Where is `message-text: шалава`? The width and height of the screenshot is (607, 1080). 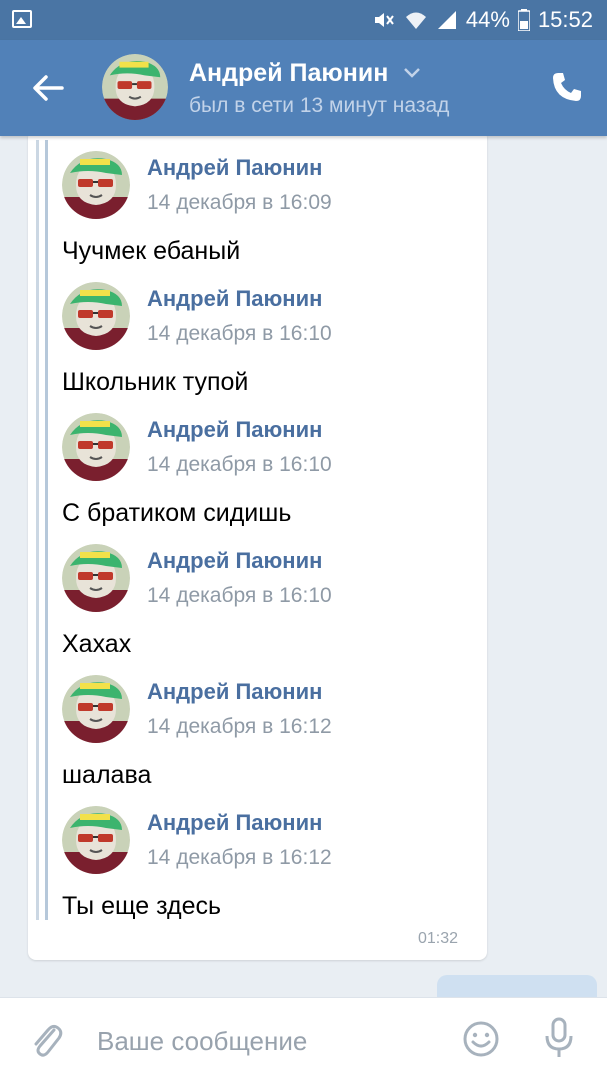 message-text: шалава is located at coordinates (107, 775).